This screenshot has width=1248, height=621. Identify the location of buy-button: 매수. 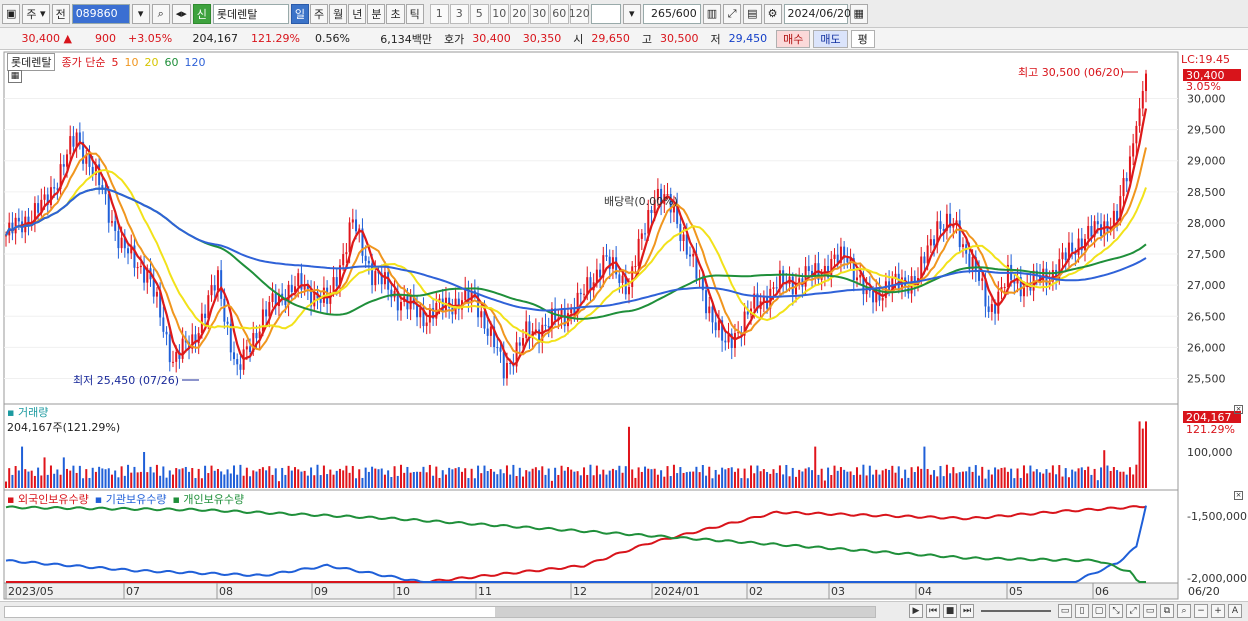
(793, 38).